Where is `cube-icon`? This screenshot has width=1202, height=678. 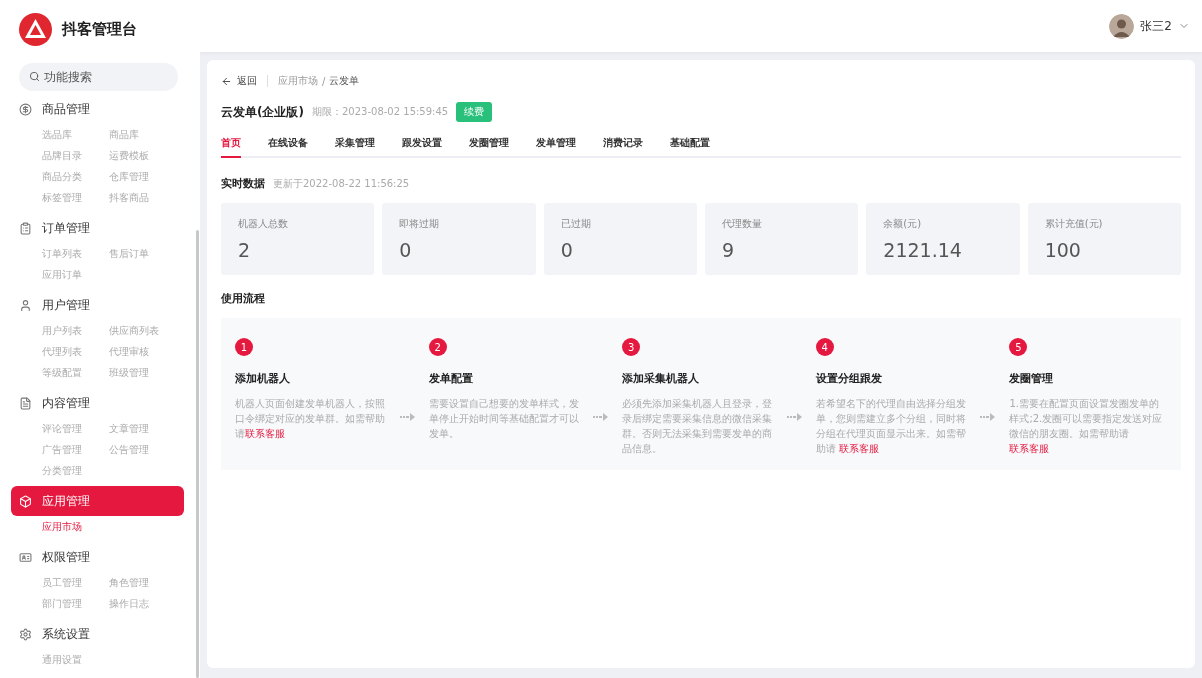
cube-icon is located at coordinates (25, 501).